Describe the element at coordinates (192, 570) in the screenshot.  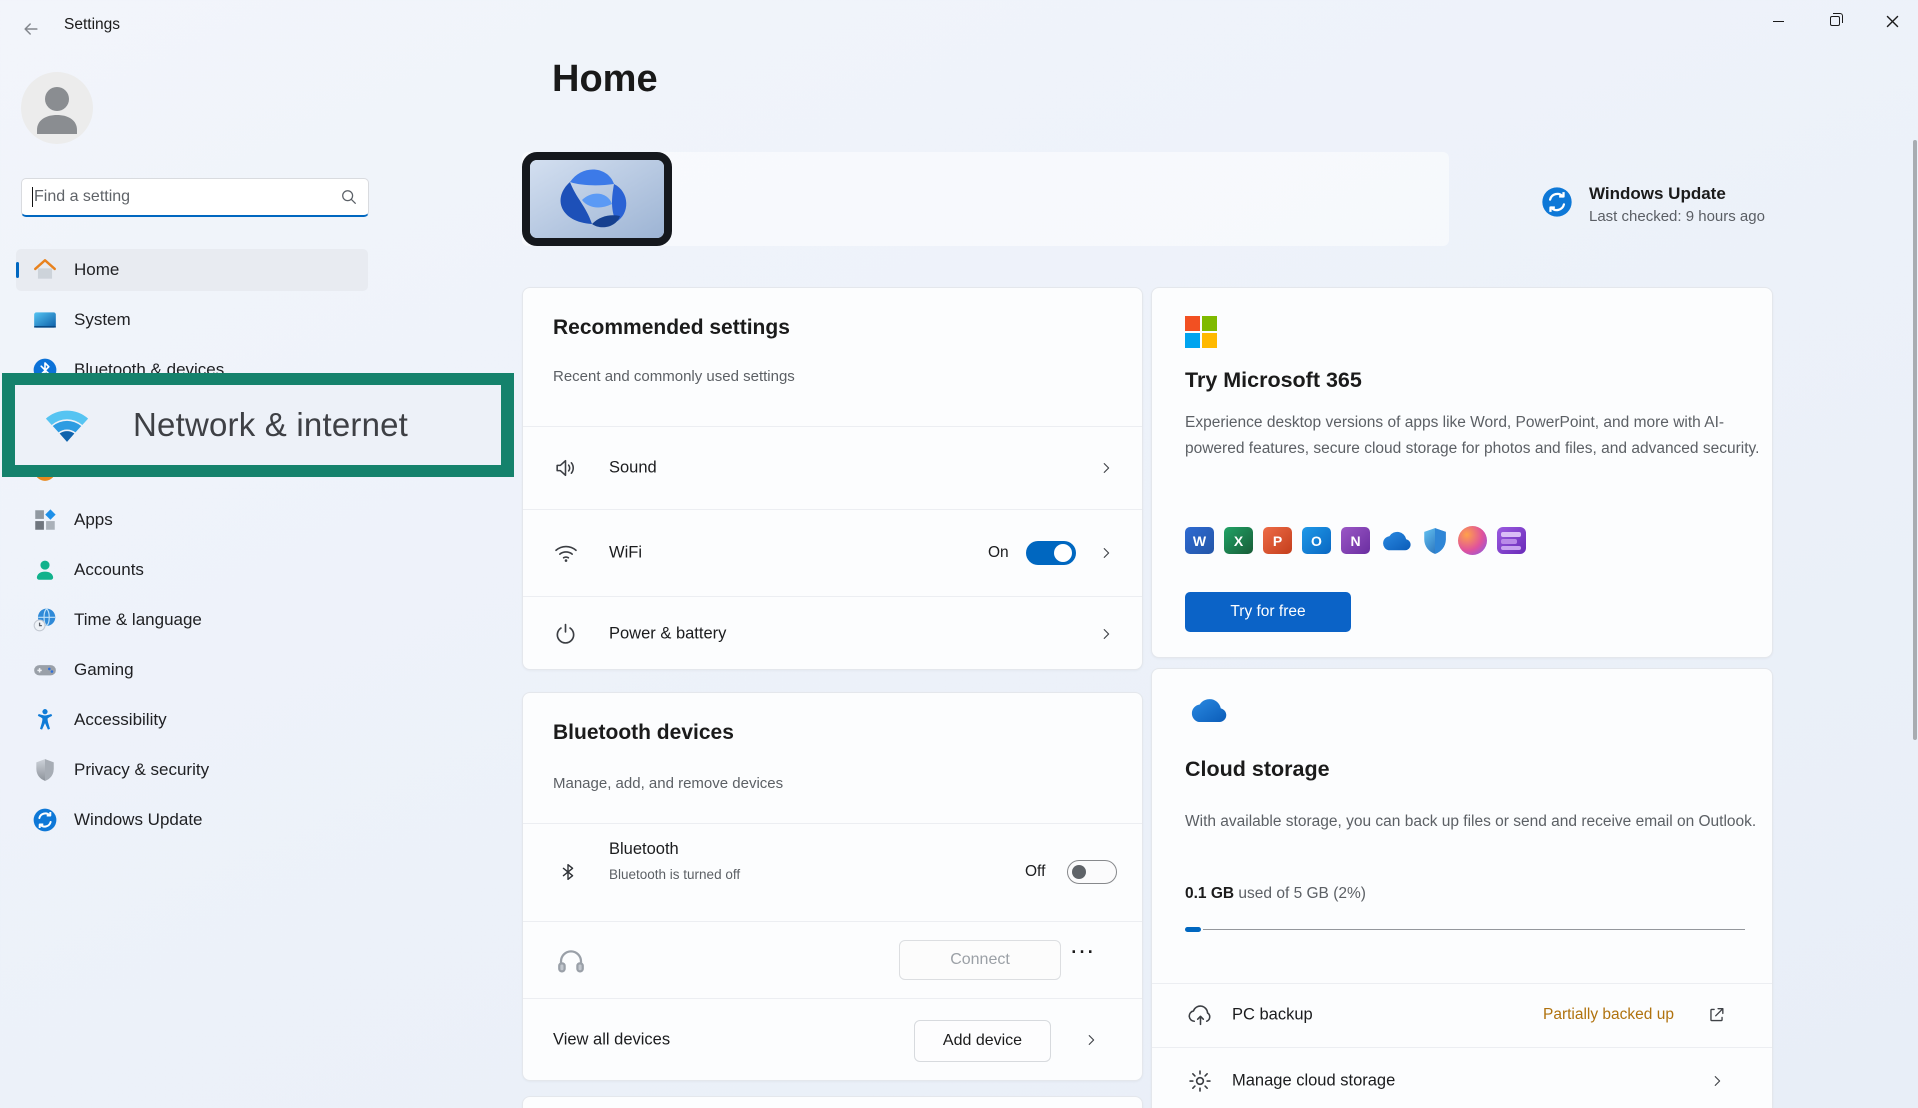
I see `sidebar-item-accounts: Accounts` at that location.